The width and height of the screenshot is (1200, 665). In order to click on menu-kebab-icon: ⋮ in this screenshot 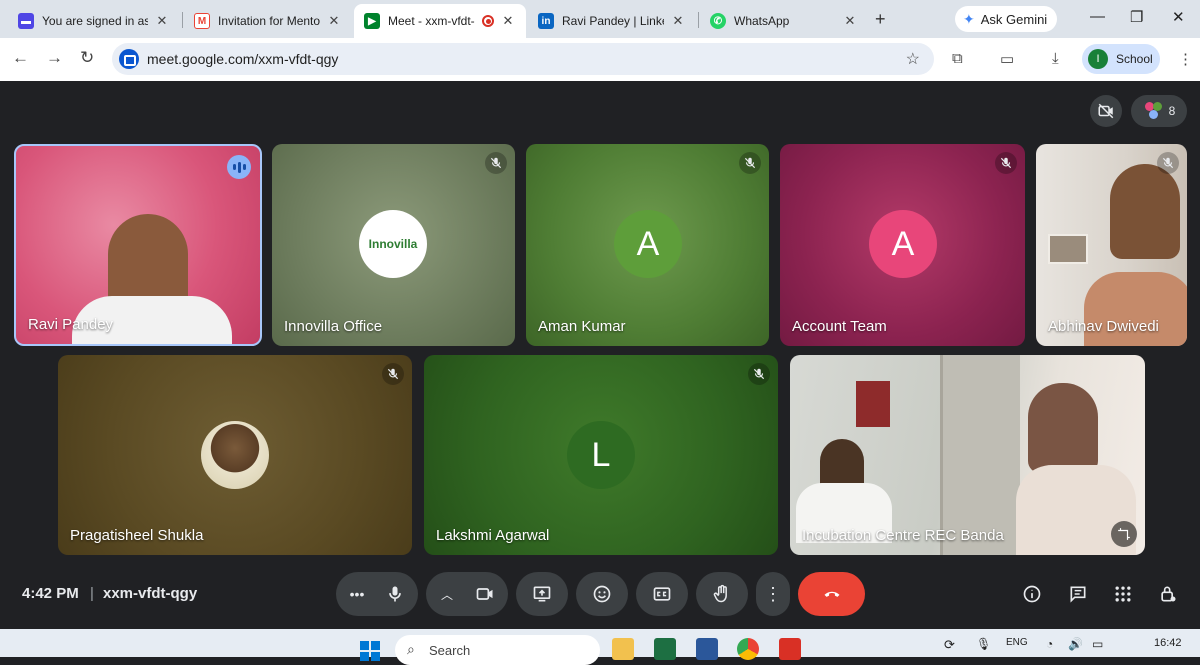, I will do `click(1185, 59)`.